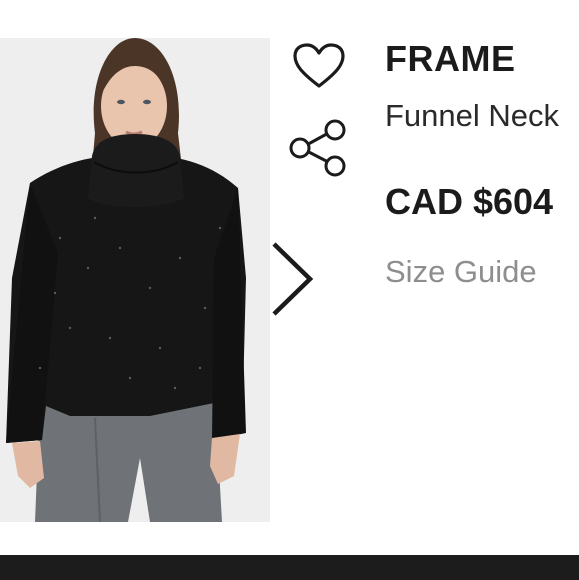  Describe the element at coordinates (472, 115) in the screenshot. I see `product-title: Funnel Neck` at that location.